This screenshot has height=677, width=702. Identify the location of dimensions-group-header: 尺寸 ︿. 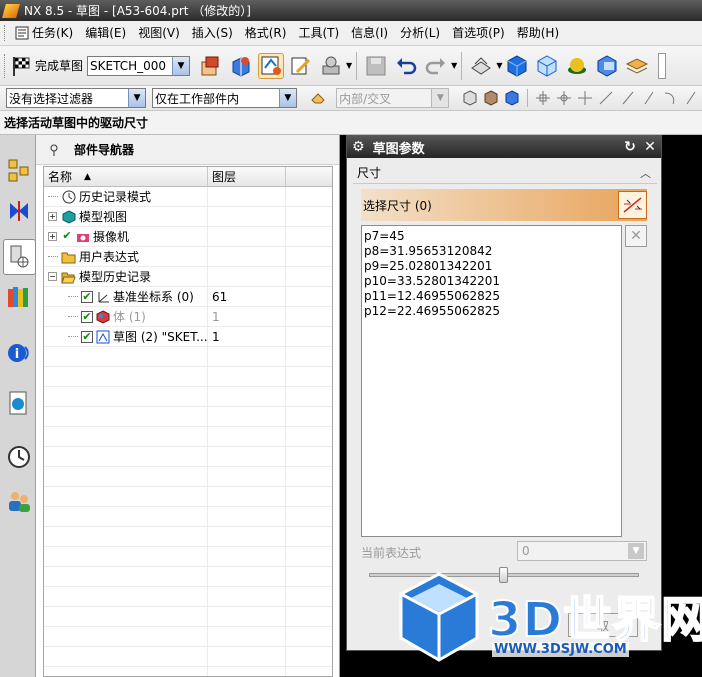
(505, 173).